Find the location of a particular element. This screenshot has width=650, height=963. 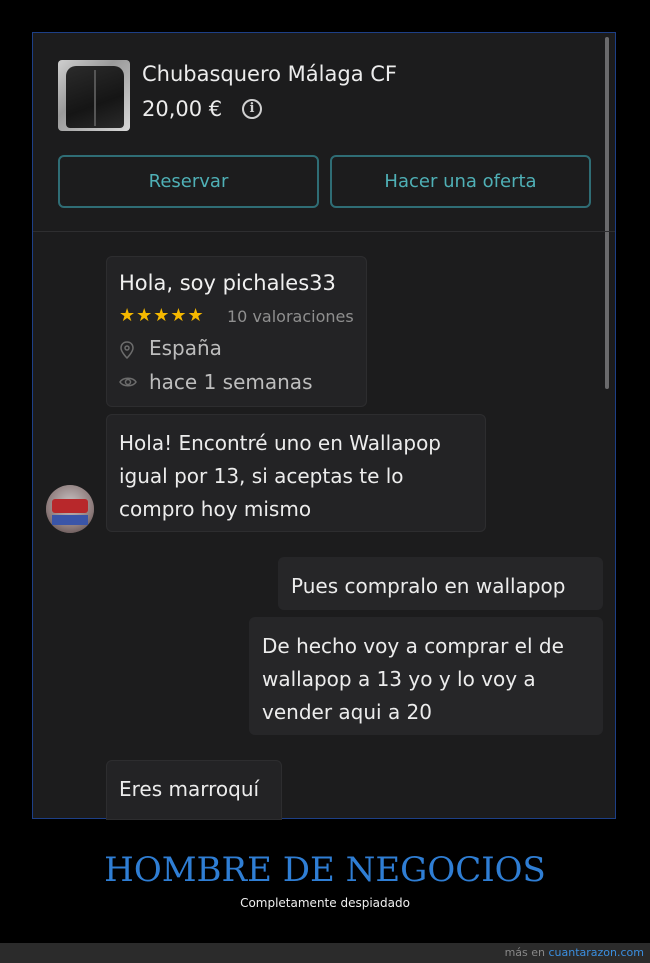

footer-prefix: más en is located at coordinates (526, 952).